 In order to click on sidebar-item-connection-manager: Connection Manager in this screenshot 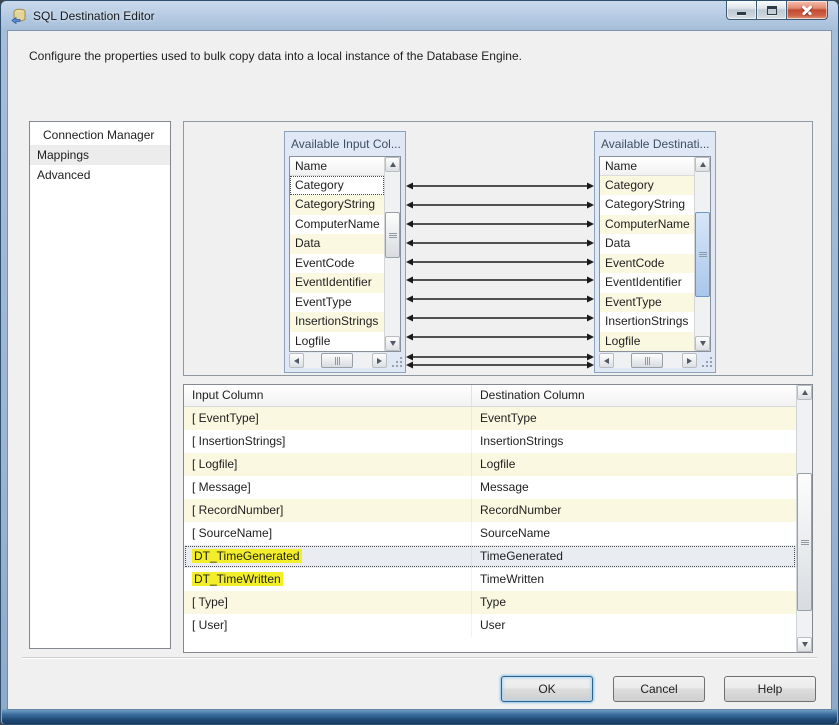, I will do `click(100, 135)`.